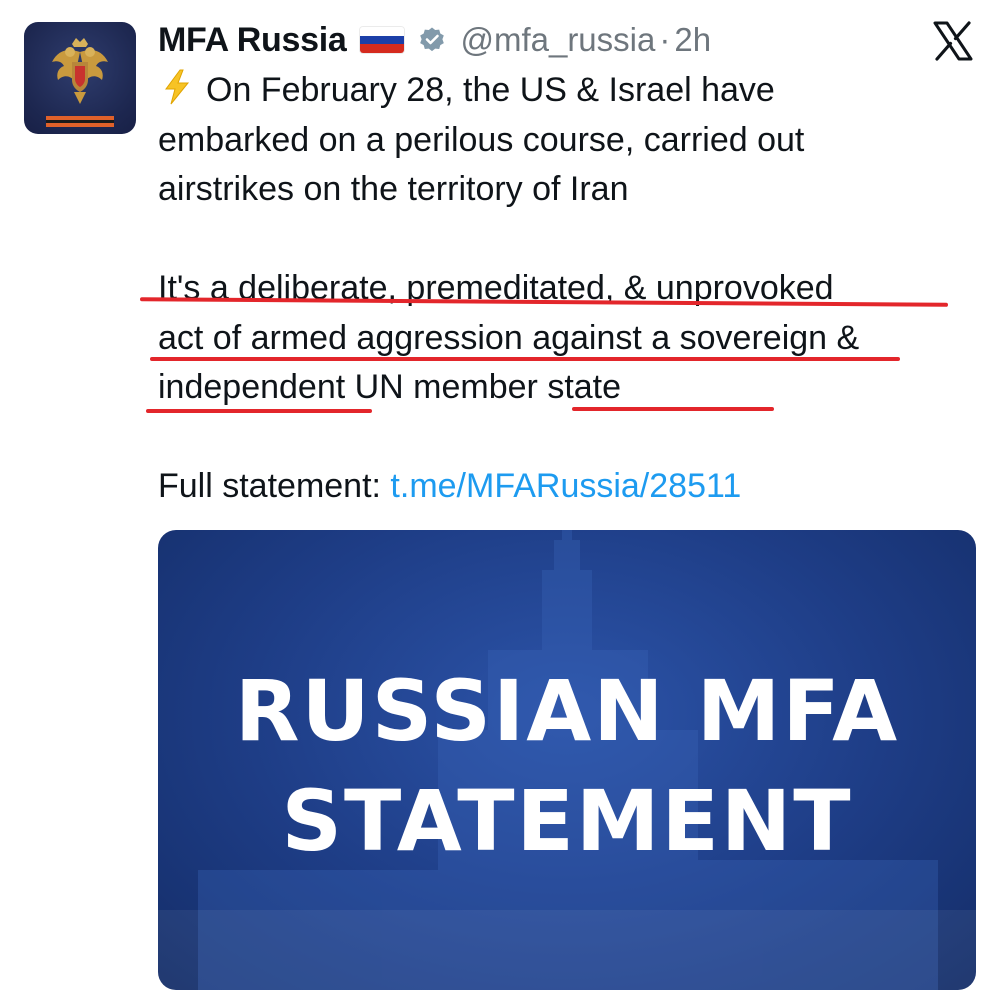 This screenshot has height=998, width=1000. I want to click on double-headed-eagle-icon, so click(80, 82).